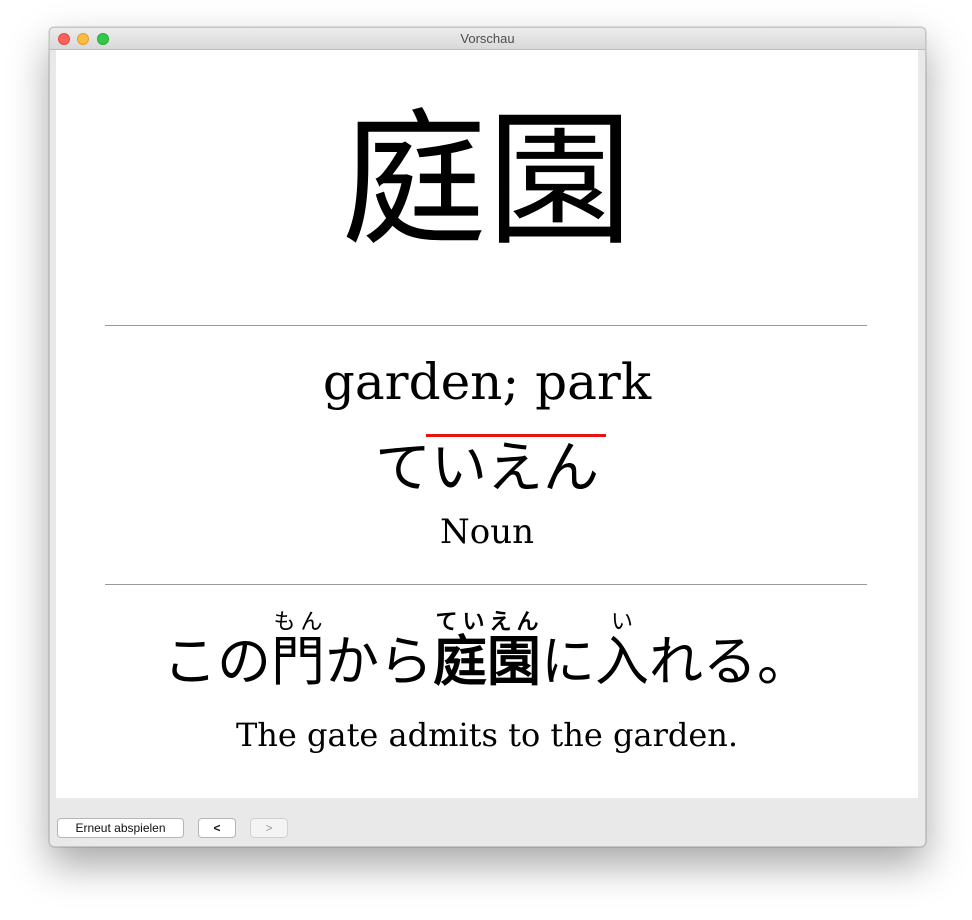 The width and height of the screenshot is (972, 920). What do you see at coordinates (622, 622) in the screenshot?
I see `furigana-enter: い` at bounding box center [622, 622].